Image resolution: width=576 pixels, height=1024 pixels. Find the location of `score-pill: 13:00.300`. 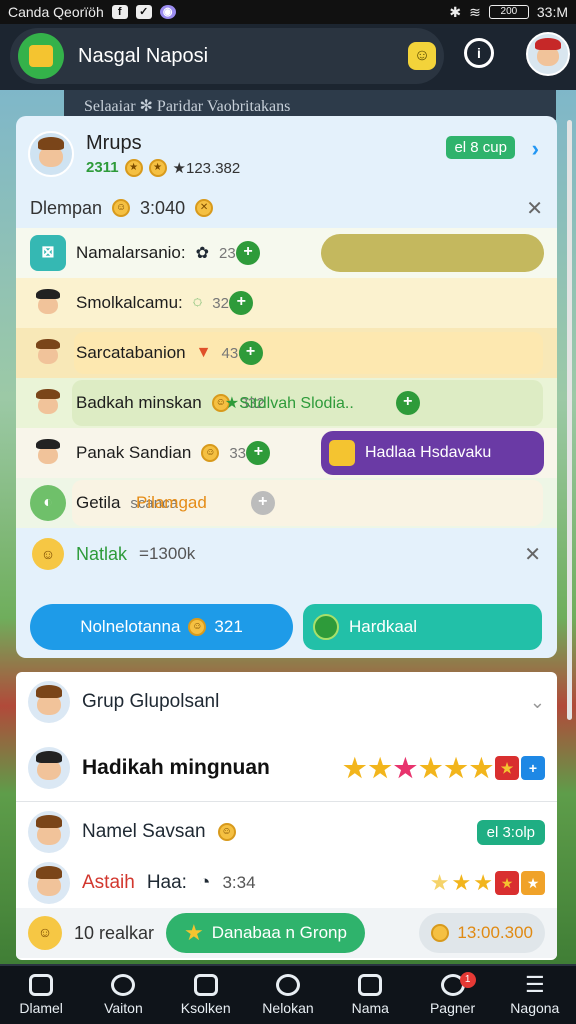

score-pill: 13:00.300 is located at coordinates (482, 933).